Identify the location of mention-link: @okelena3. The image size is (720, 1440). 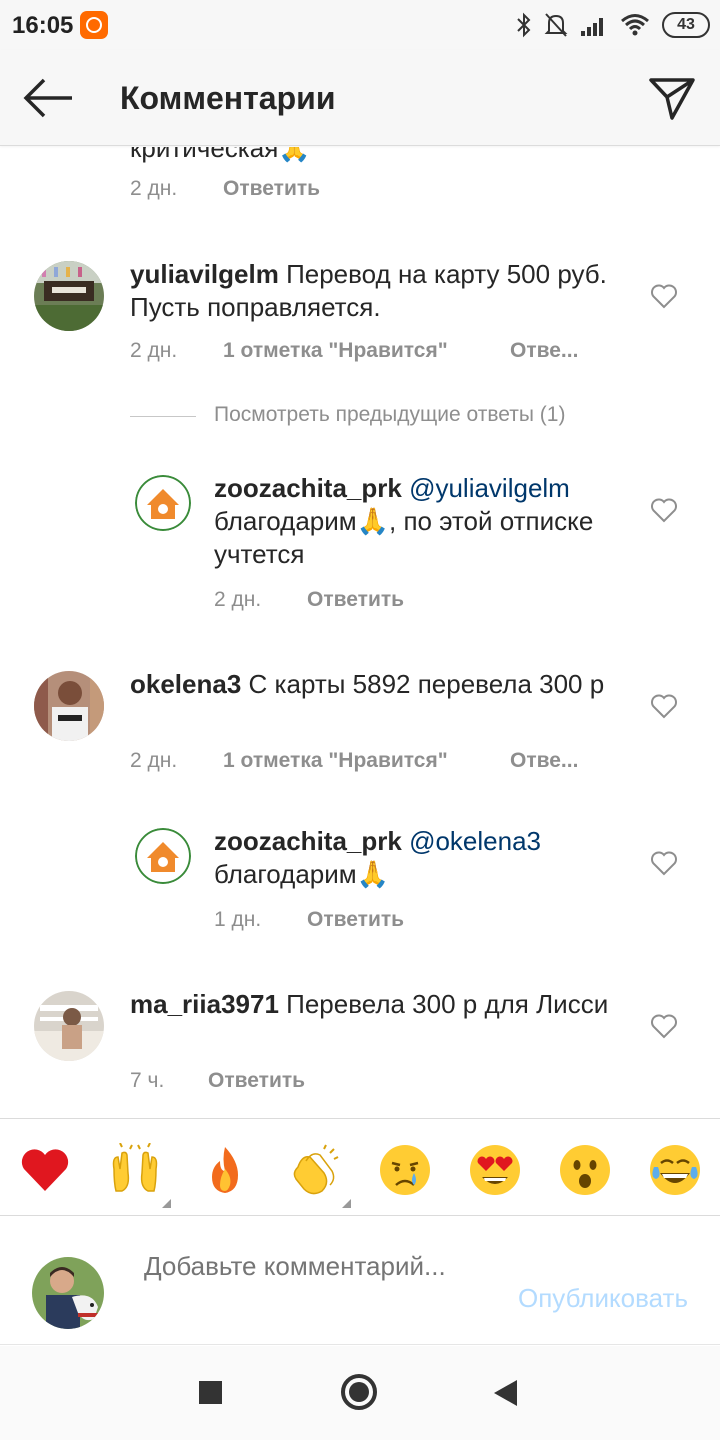
(475, 841).